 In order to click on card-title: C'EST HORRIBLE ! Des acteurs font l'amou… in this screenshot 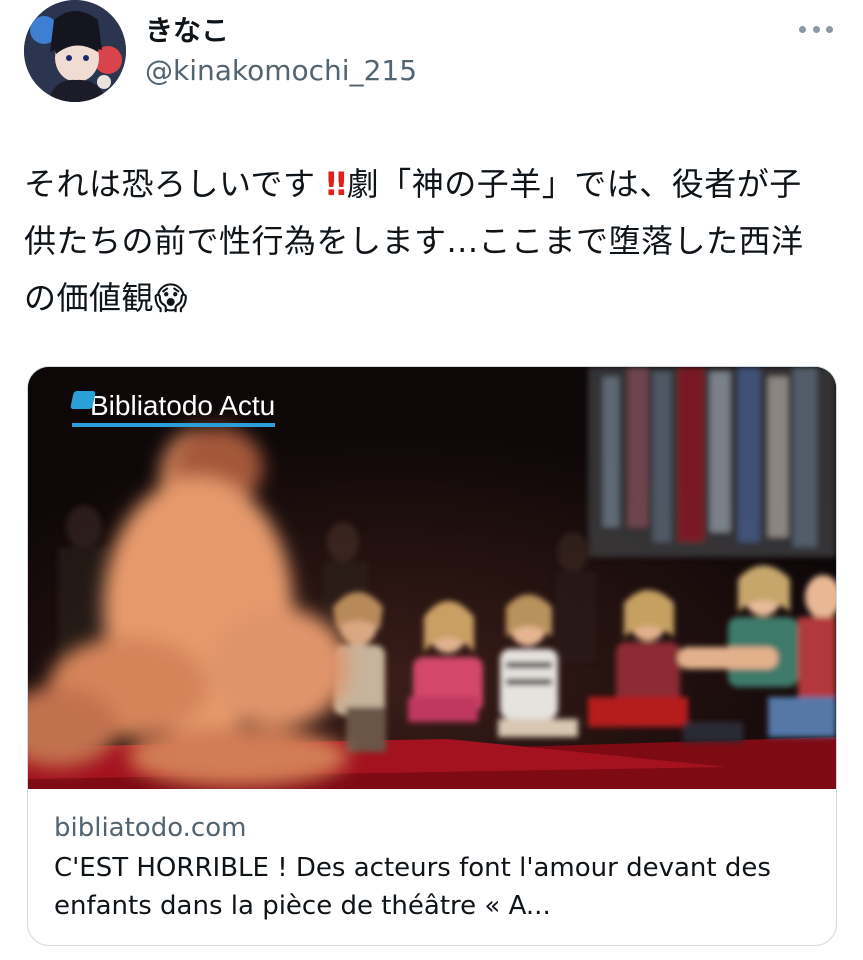, I will do `click(432, 887)`.